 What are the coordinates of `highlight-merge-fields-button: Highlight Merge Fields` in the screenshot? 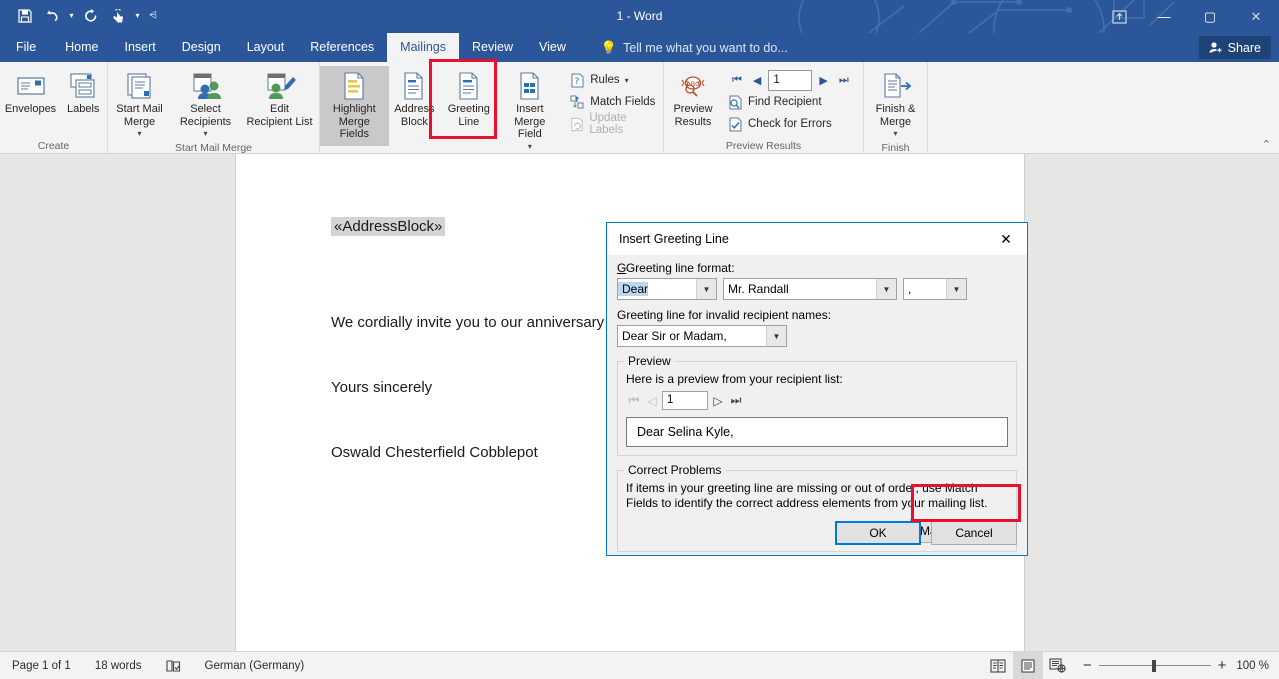 It's located at (354, 106).